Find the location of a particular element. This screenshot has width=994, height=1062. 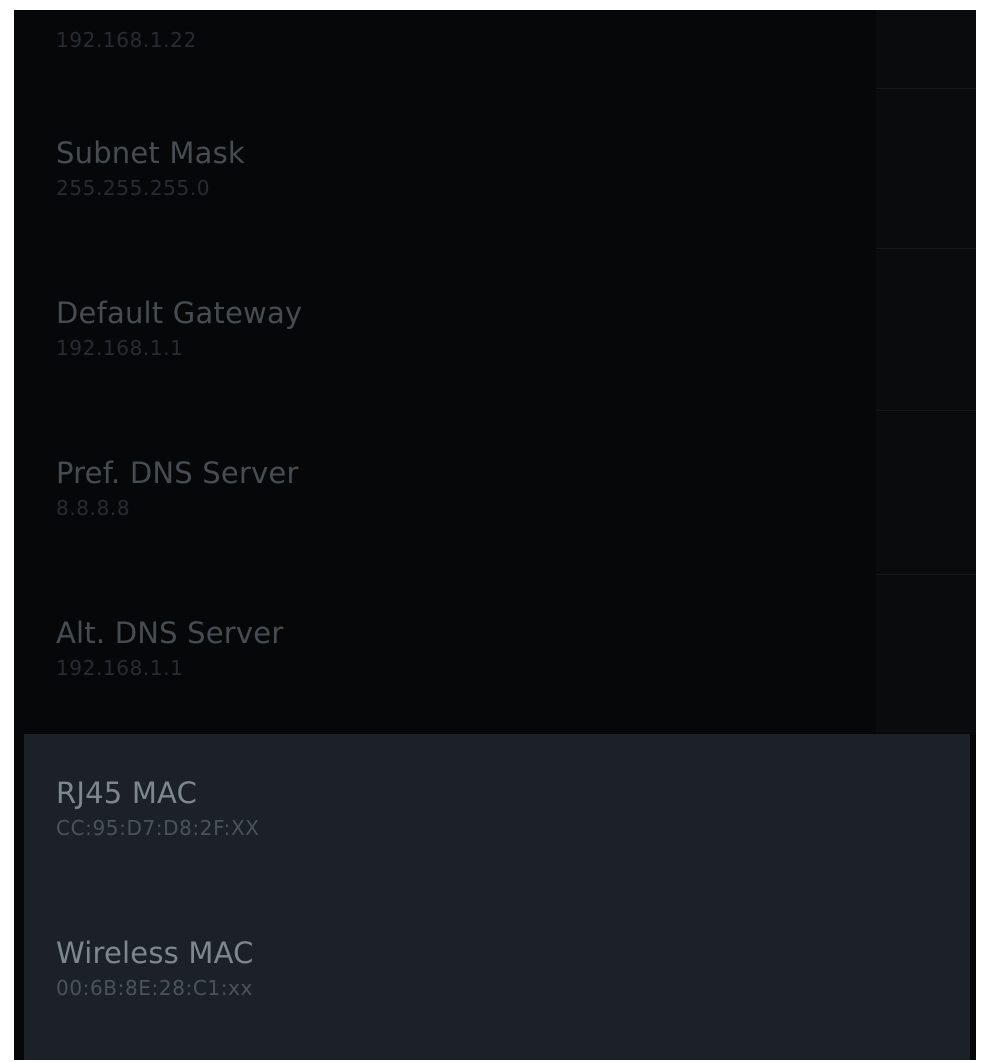

alt-dns-value: 192.168.1.1 is located at coordinates (120, 668).